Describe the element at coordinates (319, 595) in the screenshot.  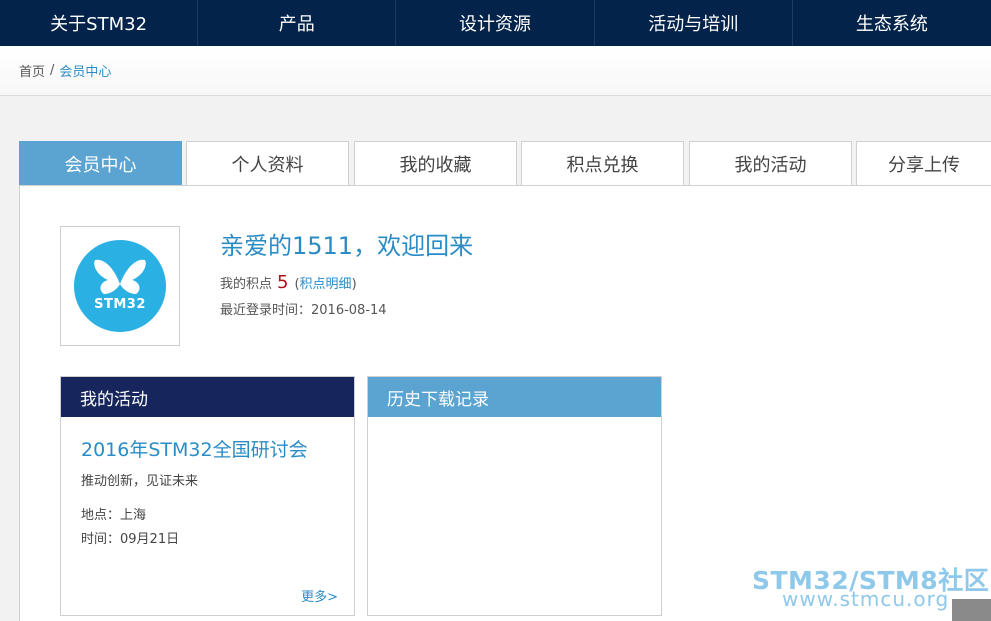
I see `more-activities-link: 更多>` at that location.